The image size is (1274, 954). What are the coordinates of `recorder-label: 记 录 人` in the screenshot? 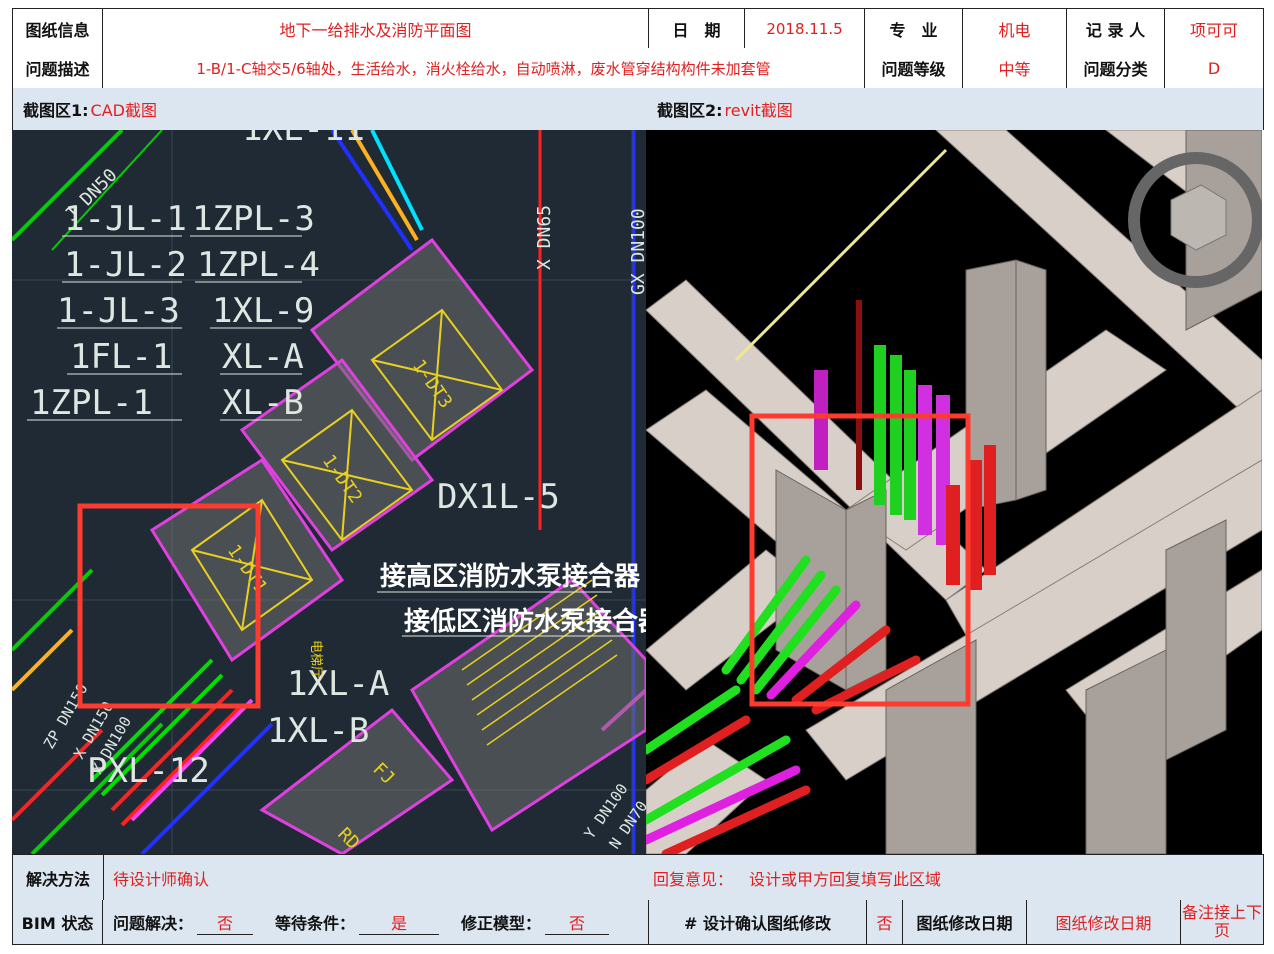 It's located at (1116, 29).